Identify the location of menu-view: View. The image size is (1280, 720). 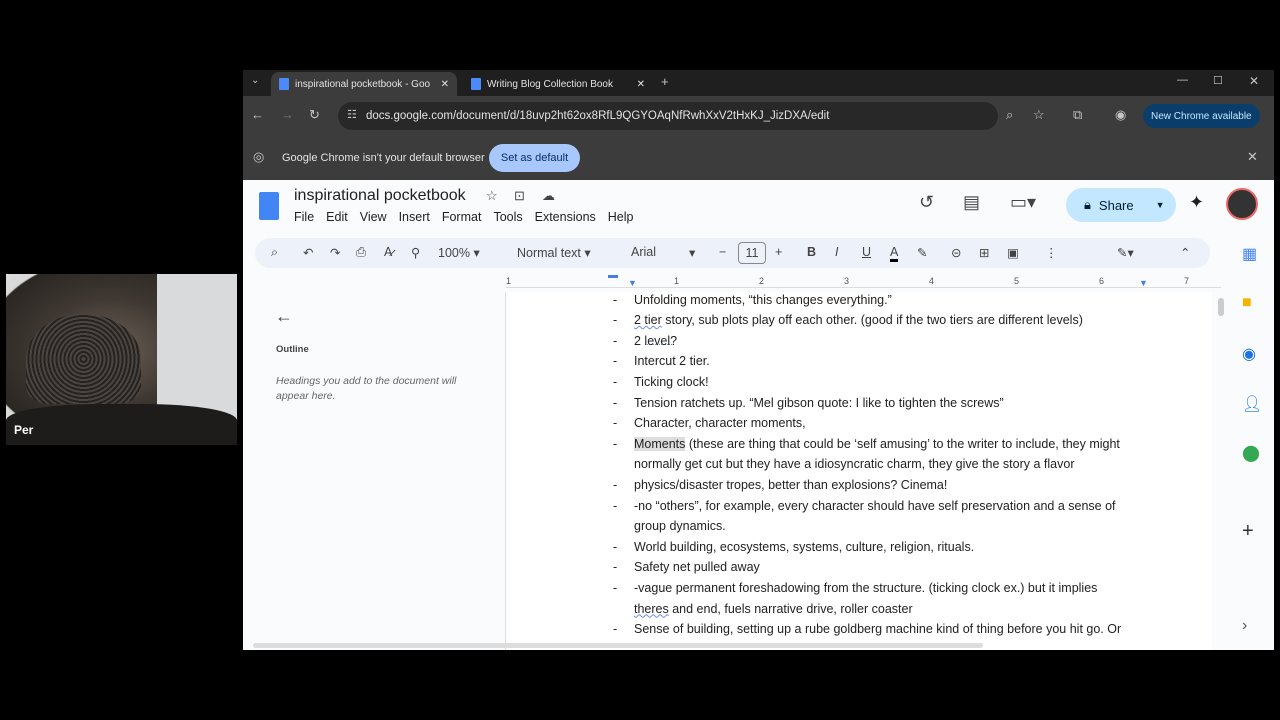
(373, 217).